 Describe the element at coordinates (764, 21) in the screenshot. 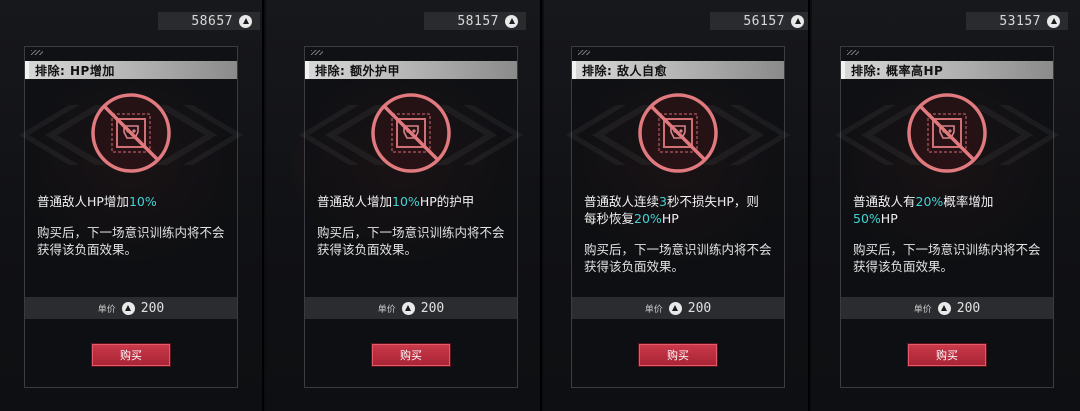

I see `currency-amount: 56157` at that location.